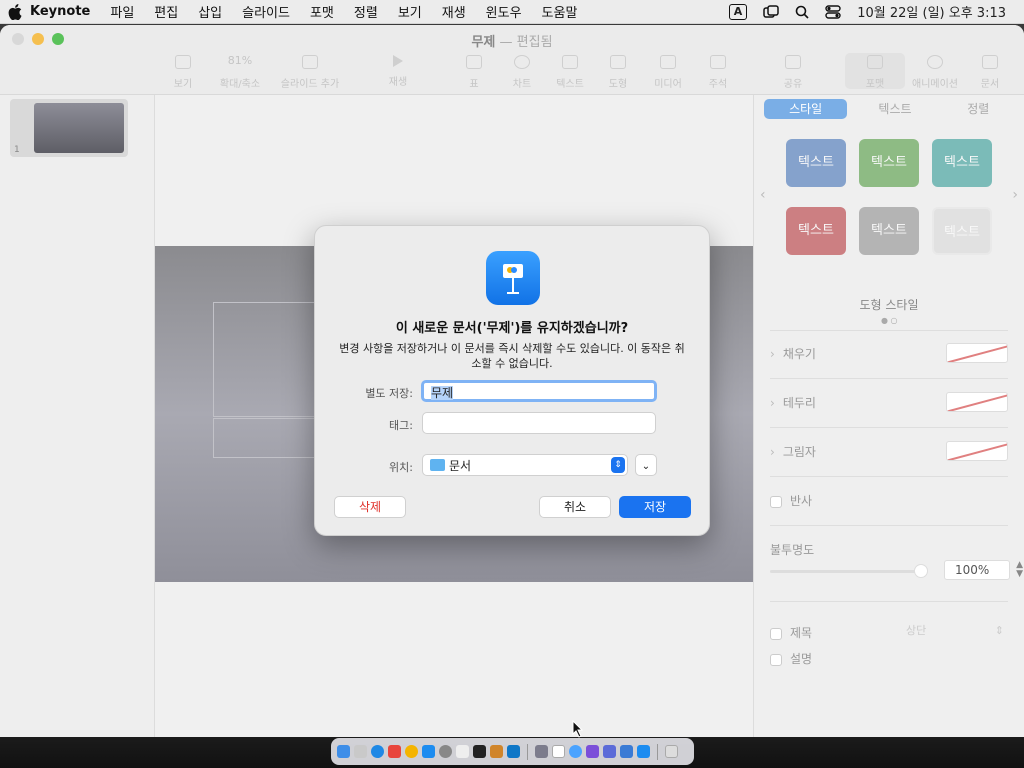 The height and width of the screenshot is (768, 1024). Describe the element at coordinates (776, 659) in the screenshot. I see `caption-checkbox` at that location.